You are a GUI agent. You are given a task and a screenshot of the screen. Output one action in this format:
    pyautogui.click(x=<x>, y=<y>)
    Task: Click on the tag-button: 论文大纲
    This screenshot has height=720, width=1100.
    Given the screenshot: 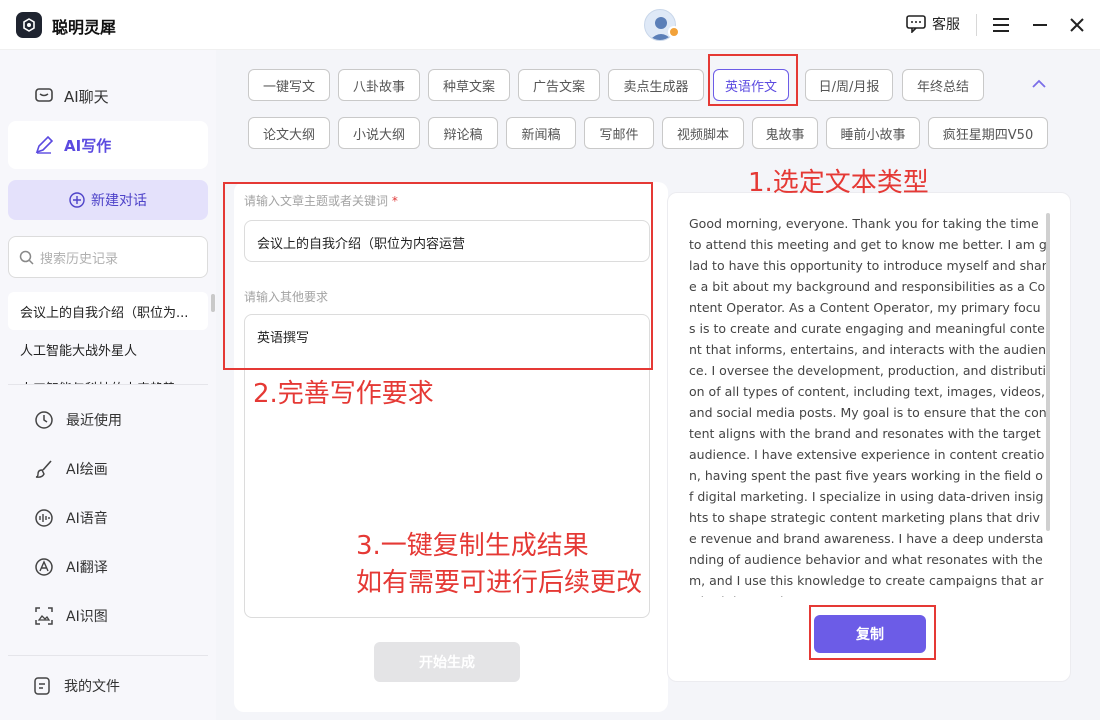 What is the action you would take?
    pyautogui.click(x=289, y=133)
    